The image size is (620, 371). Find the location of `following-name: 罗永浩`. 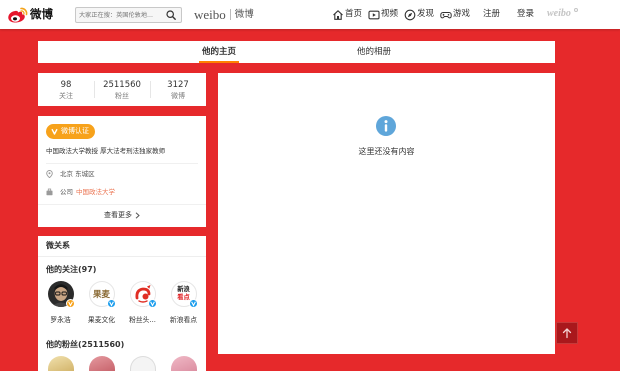

following-name: 罗永浩 is located at coordinates (60, 320).